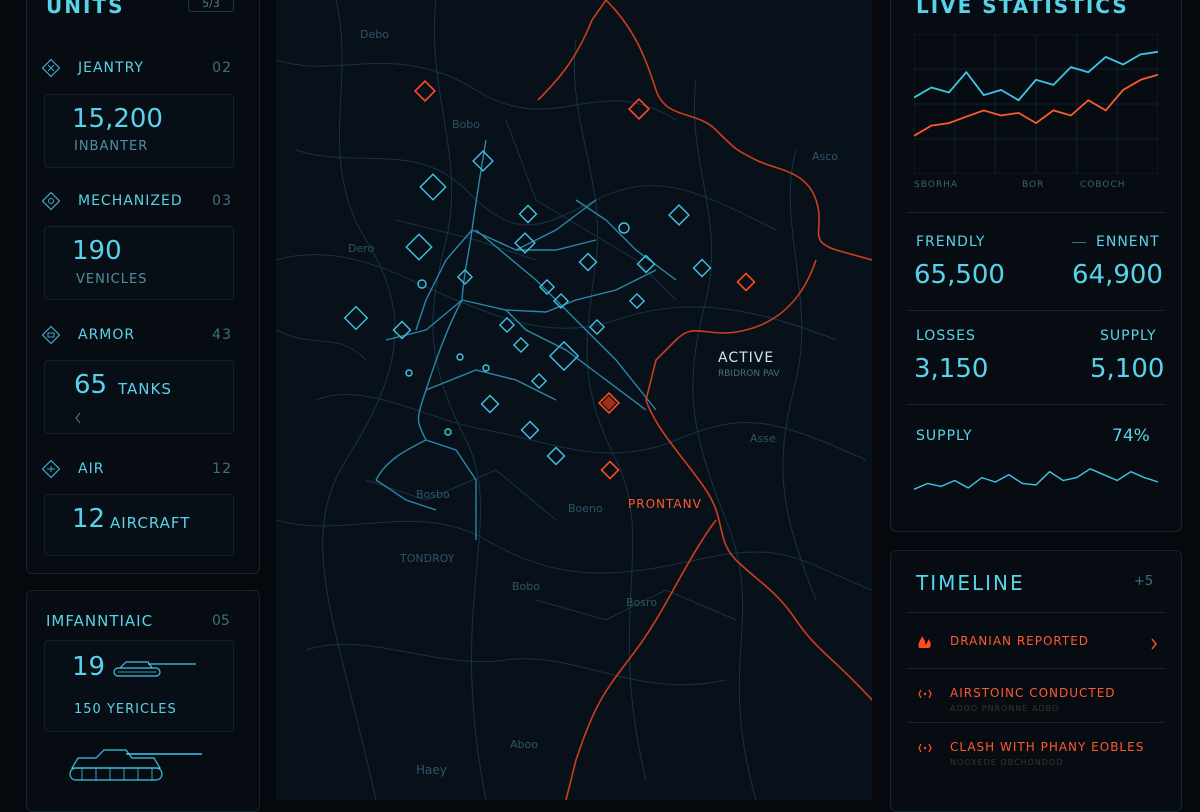 Image resolution: width=1200 pixels, height=812 pixels. I want to click on enemy-label: ENNENT, so click(1128, 242).